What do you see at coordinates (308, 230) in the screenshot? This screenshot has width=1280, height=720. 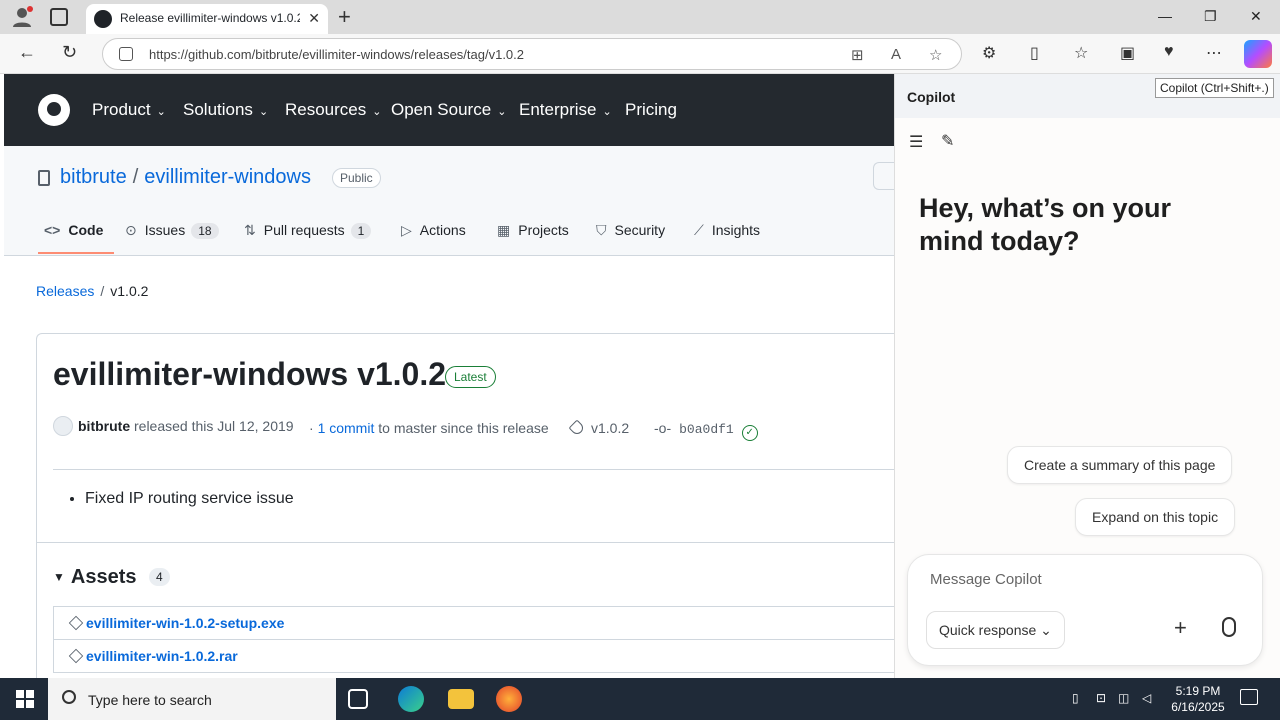 I see `tab-pull-requests: ⇅ Pull requests 1` at bounding box center [308, 230].